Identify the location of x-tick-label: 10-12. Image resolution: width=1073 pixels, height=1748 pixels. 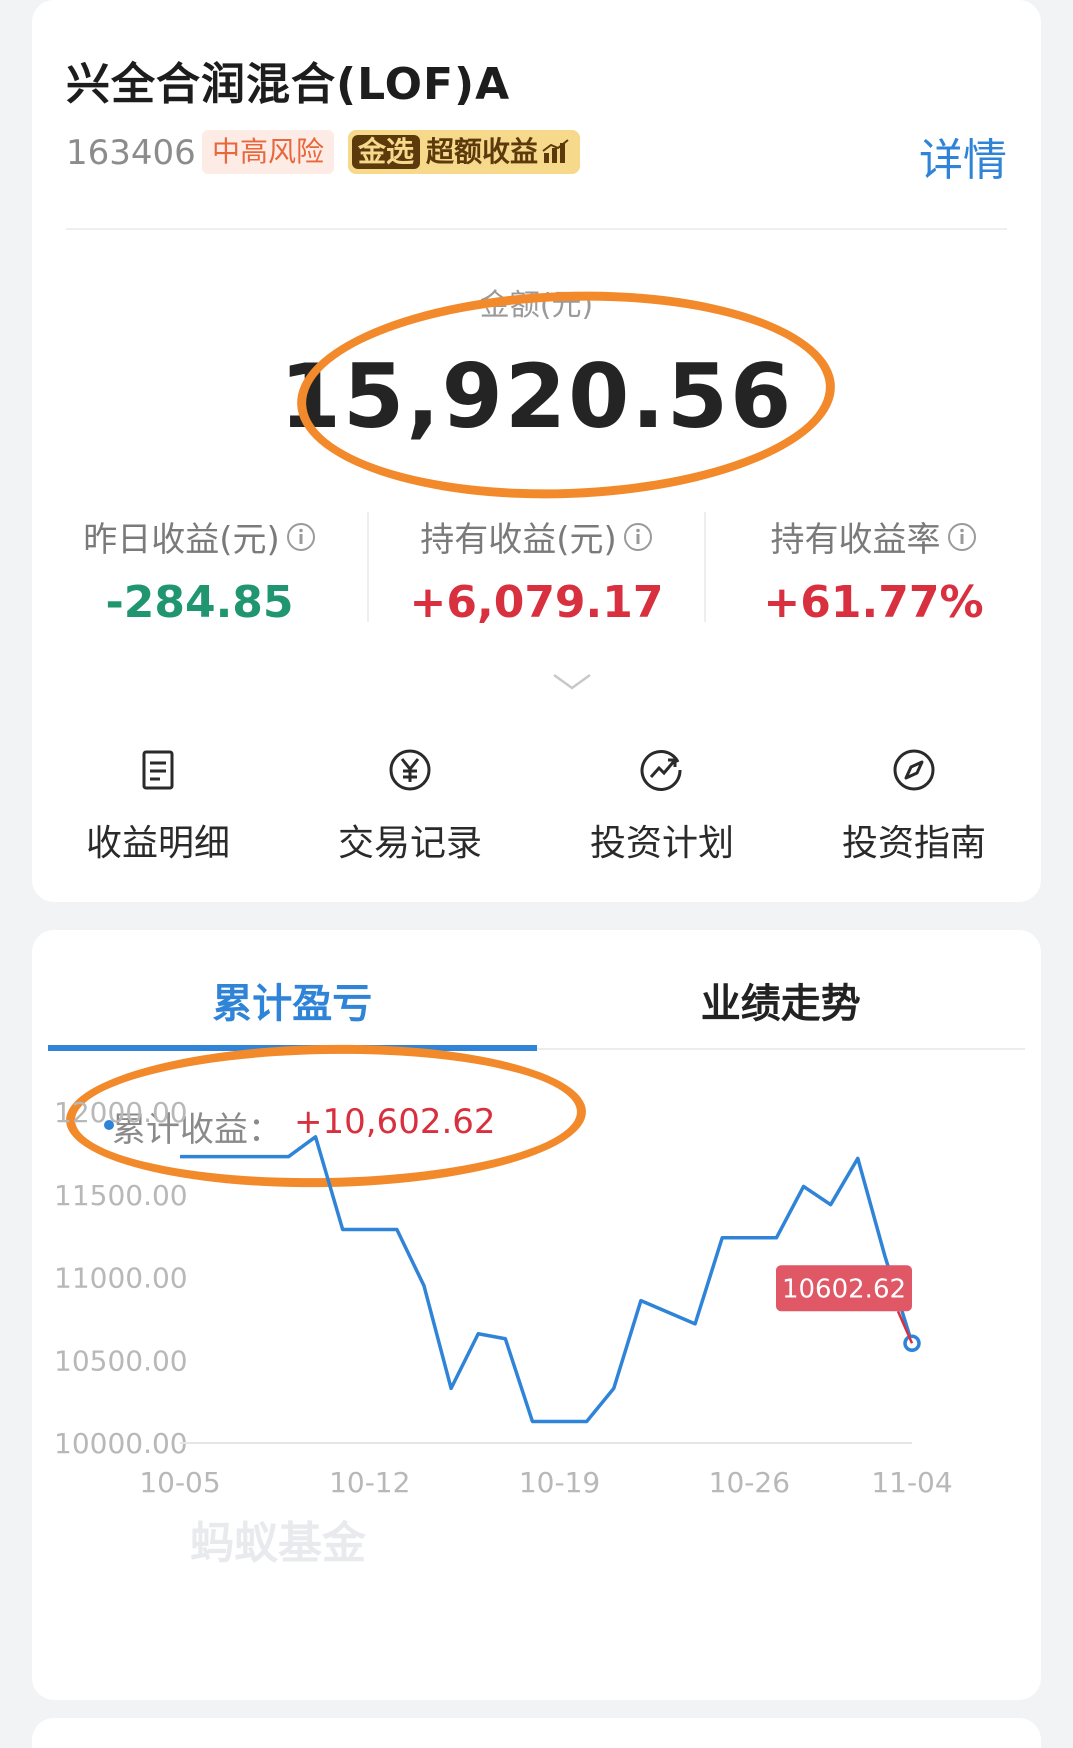
(369, 1482).